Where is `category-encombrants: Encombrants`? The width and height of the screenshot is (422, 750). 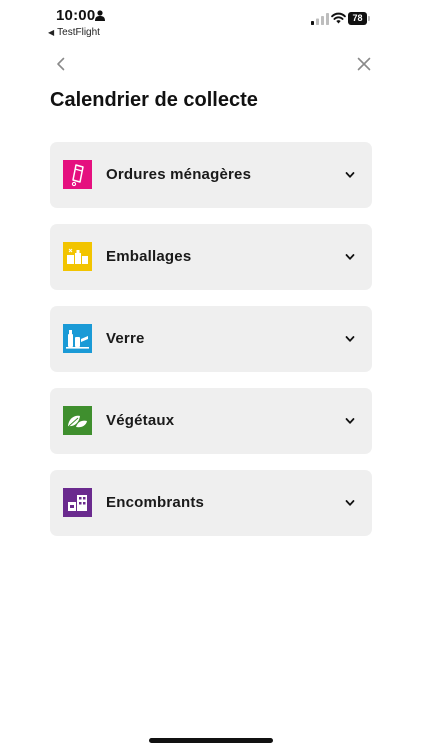
category-encombrants: Encombrants is located at coordinates (211, 503).